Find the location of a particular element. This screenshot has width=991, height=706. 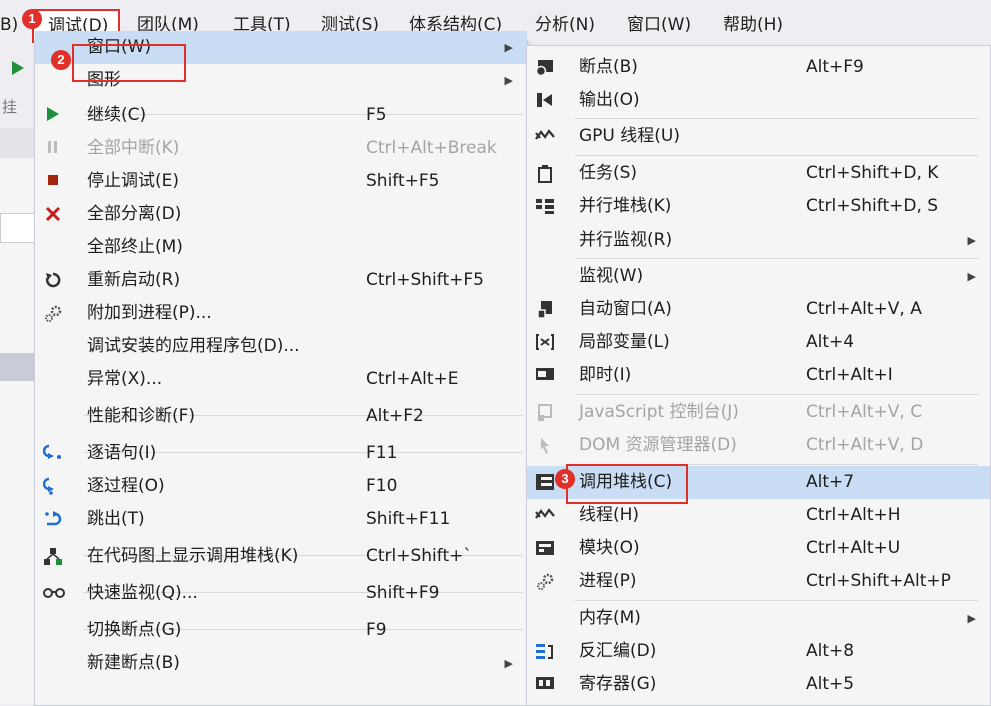

menu-item-label: 并行监视(R) is located at coordinates (626, 240).